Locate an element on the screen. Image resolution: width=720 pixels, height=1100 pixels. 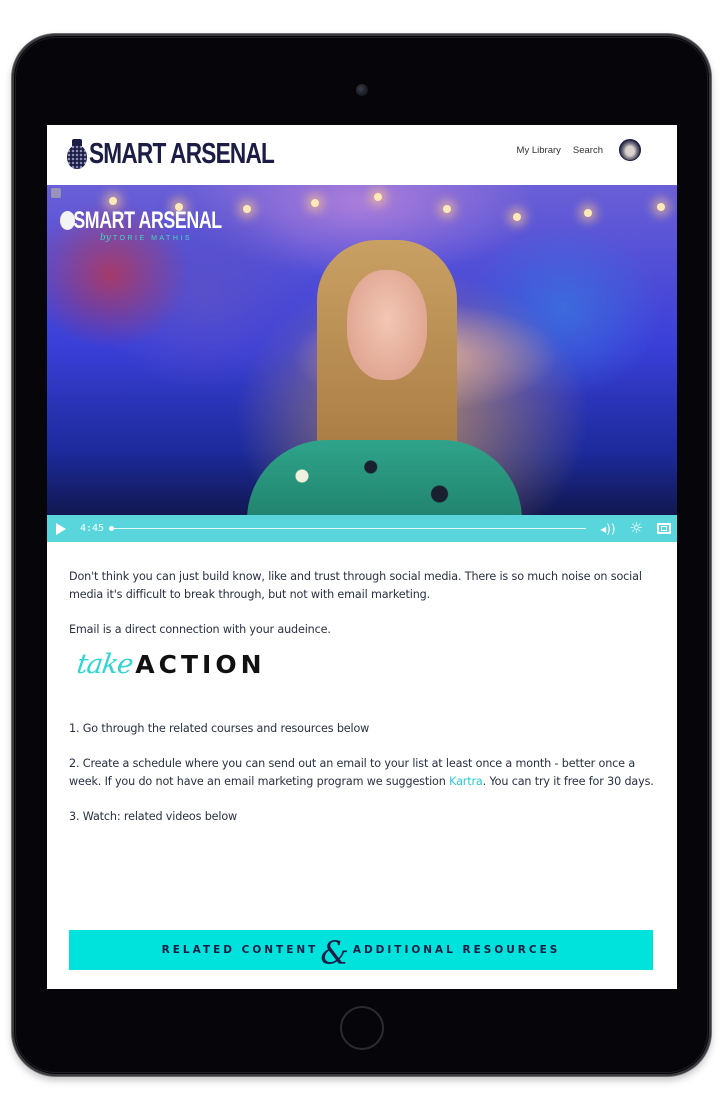
video-person-face is located at coordinates (387, 325).